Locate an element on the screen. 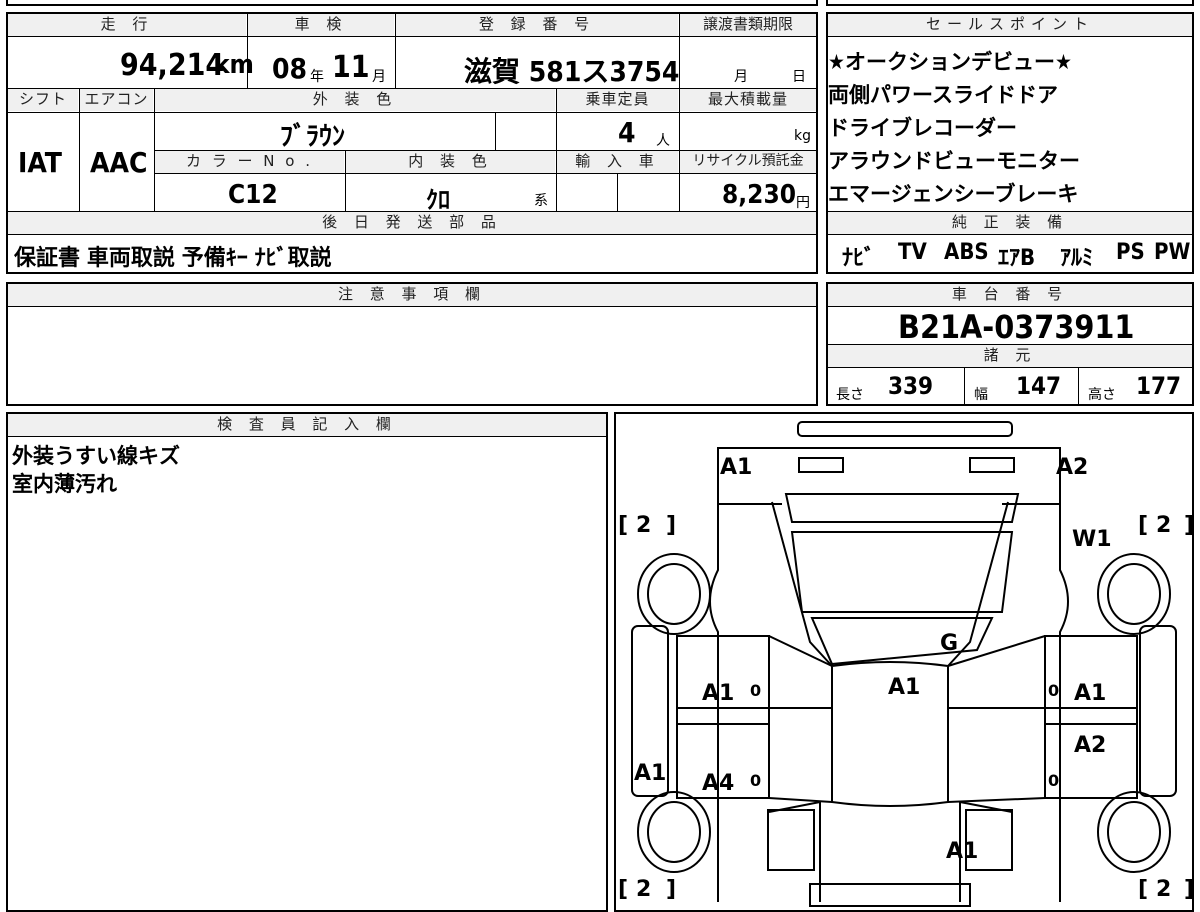 The image size is (1200, 912). color-no-value: C12 is located at coordinates (253, 195).